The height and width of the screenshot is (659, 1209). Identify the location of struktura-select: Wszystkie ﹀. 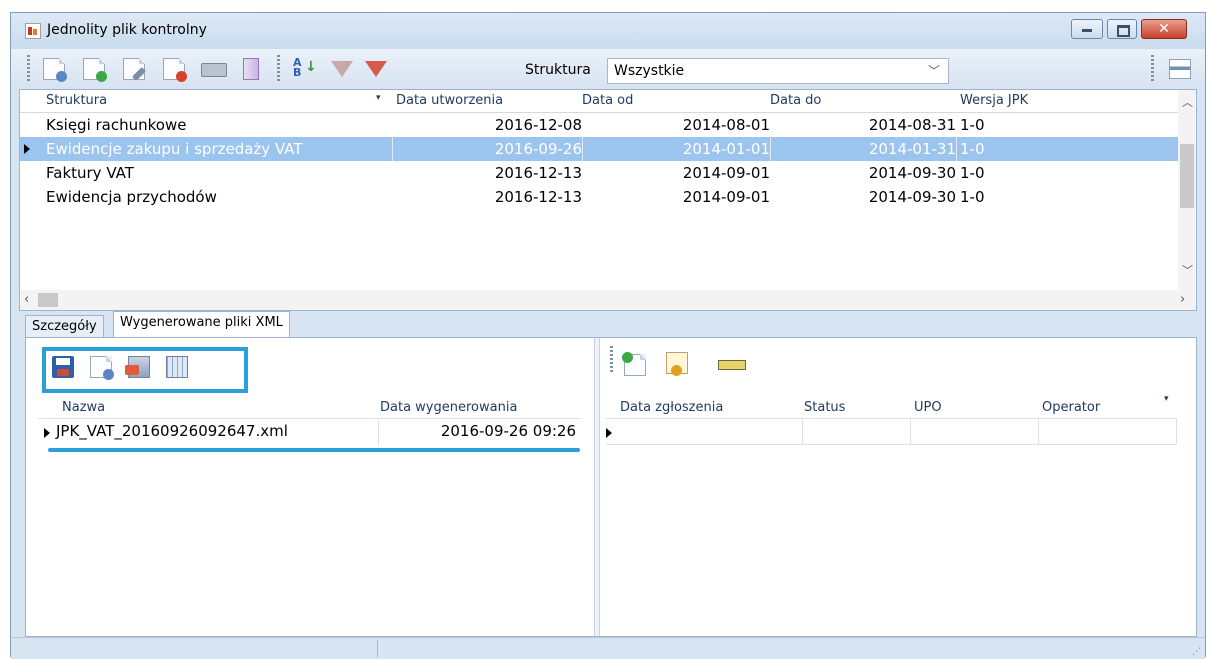
(778, 71).